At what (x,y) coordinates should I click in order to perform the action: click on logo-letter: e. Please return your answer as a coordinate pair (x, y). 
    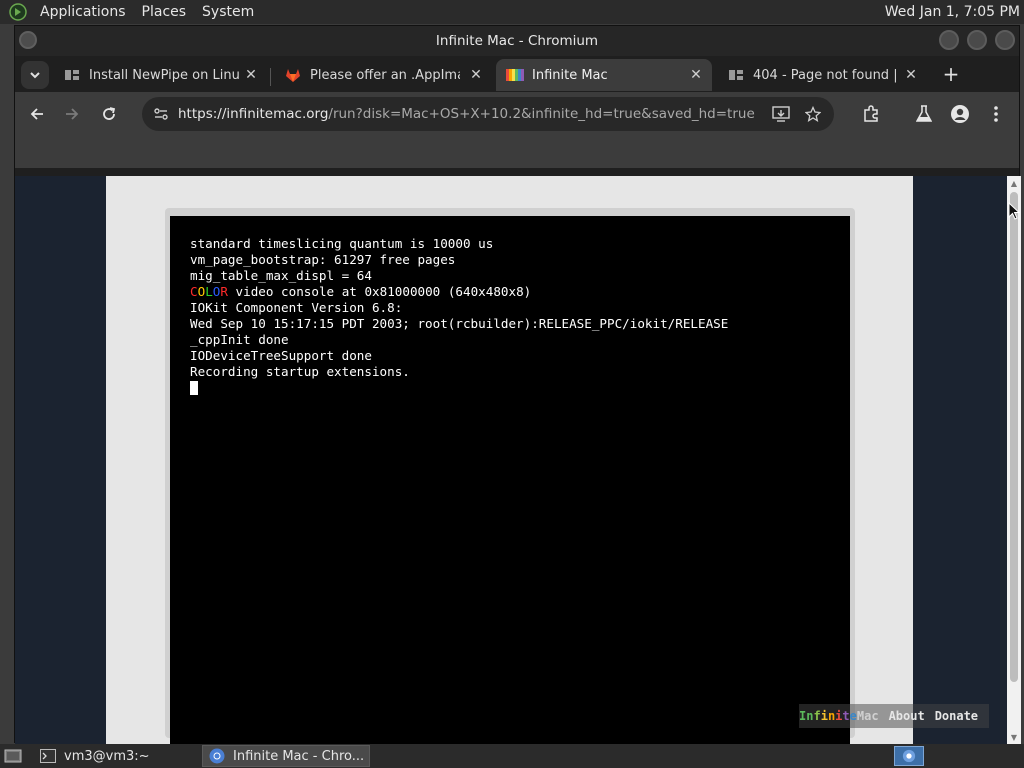
    Looking at the image, I should click on (853, 716).